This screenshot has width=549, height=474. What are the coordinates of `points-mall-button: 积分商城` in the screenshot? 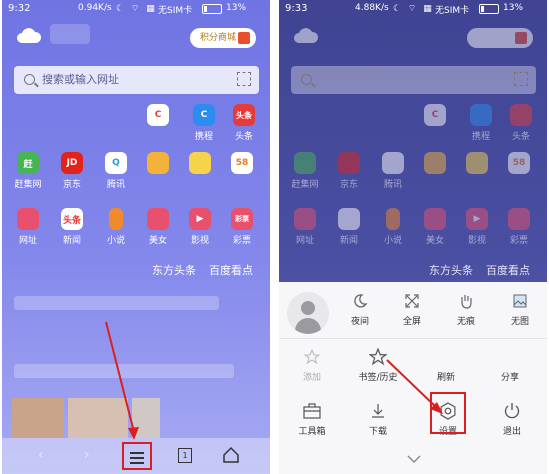 It's located at (223, 38).